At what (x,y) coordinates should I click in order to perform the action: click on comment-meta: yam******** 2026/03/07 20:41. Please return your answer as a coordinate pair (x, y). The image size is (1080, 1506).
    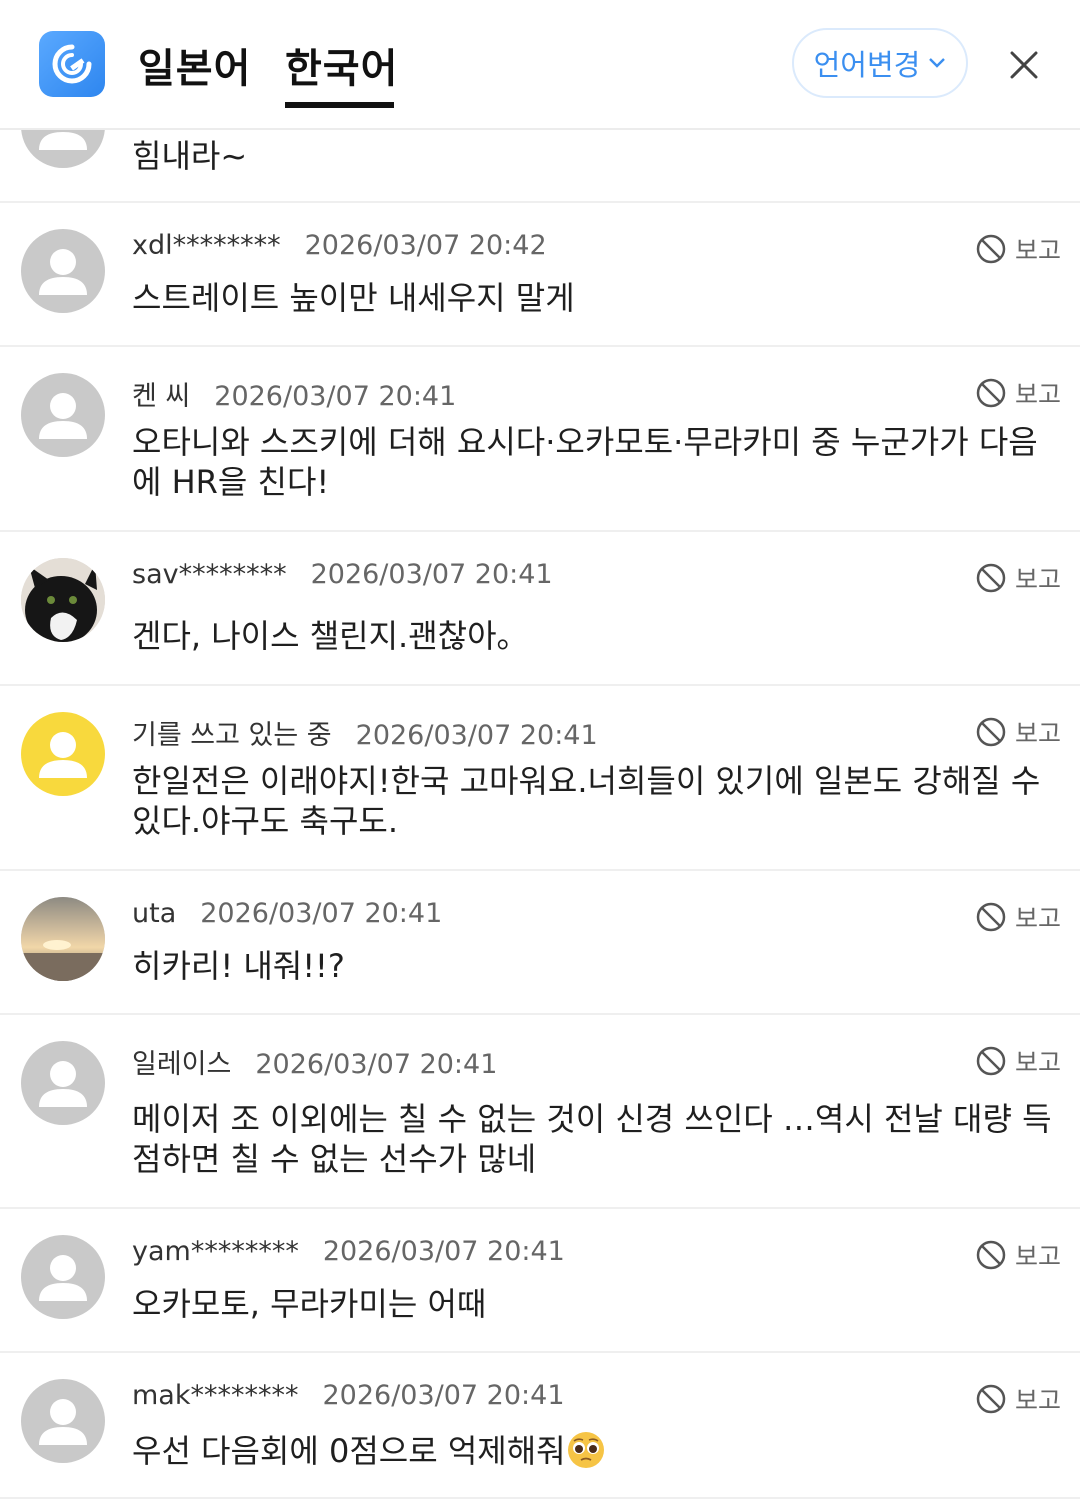
    Looking at the image, I should click on (348, 1251).